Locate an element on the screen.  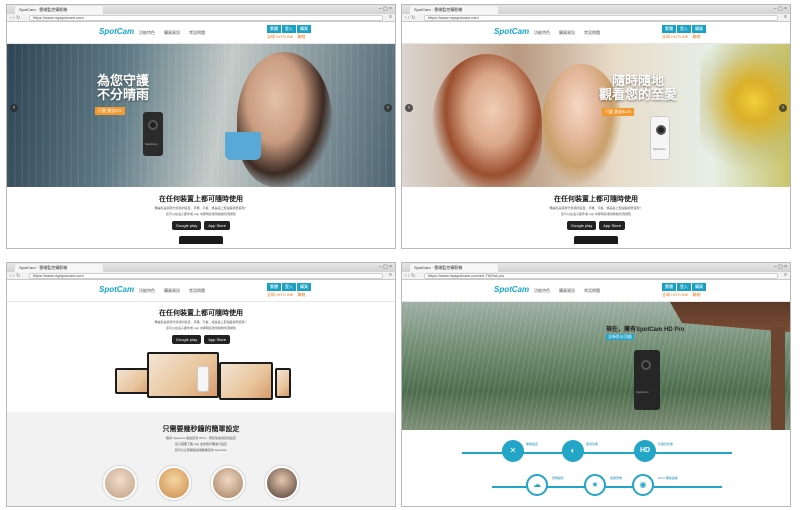
setup-desc-1: 購買 SpotCam 後連接到 Wi-Fi，輕鬆快速地完成設定 is located at coordinates (200, 438).